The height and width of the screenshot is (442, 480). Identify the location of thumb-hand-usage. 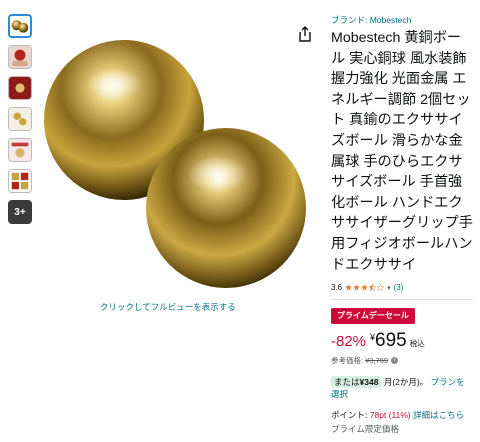
(20, 150).